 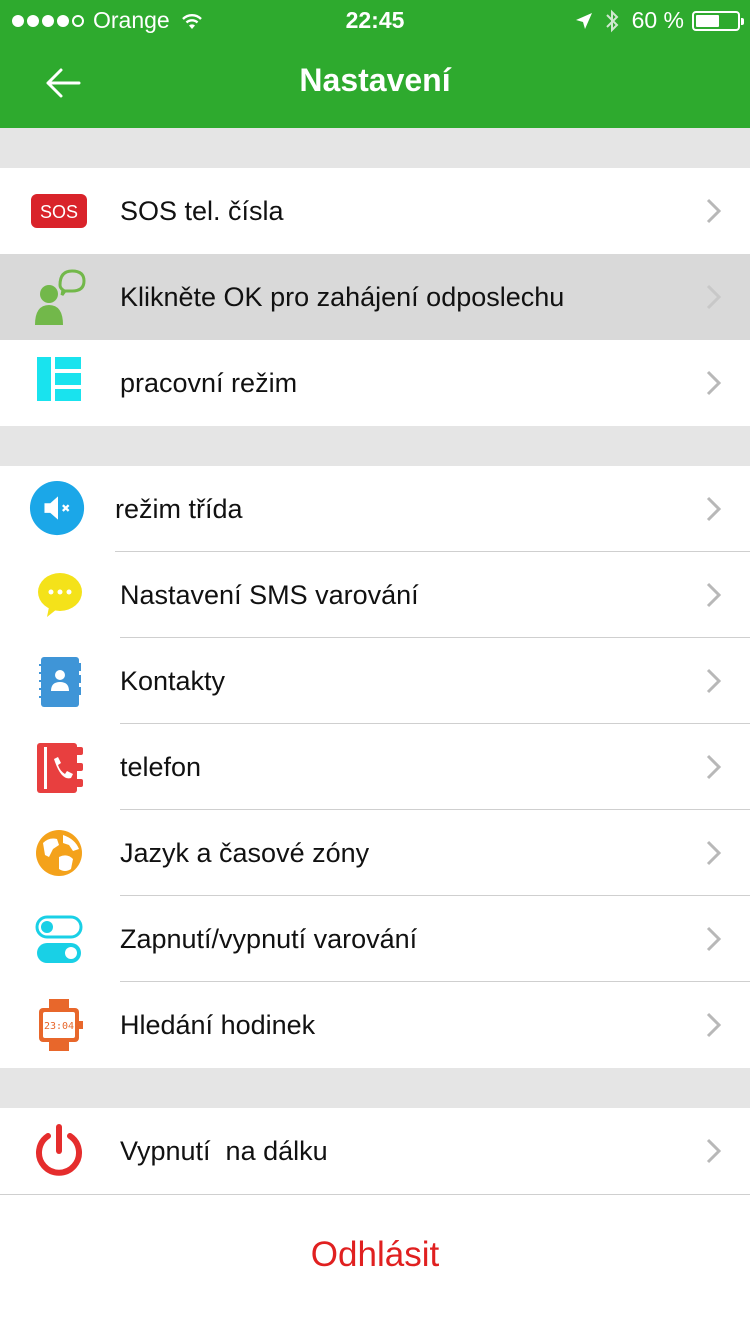 What do you see at coordinates (375, 681) in the screenshot?
I see `menu-item-contacts: Kontakty` at bounding box center [375, 681].